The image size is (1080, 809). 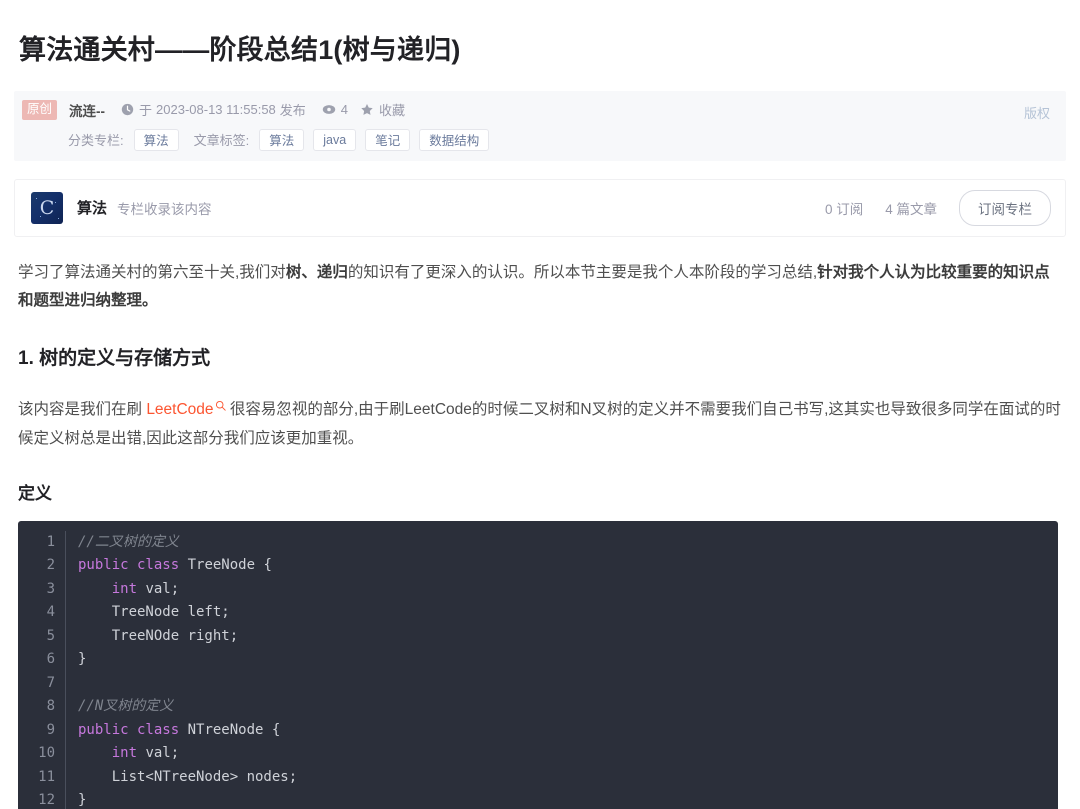 What do you see at coordinates (538, 589) in the screenshot?
I see `code-line: 3 int val;` at bounding box center [538, 589].